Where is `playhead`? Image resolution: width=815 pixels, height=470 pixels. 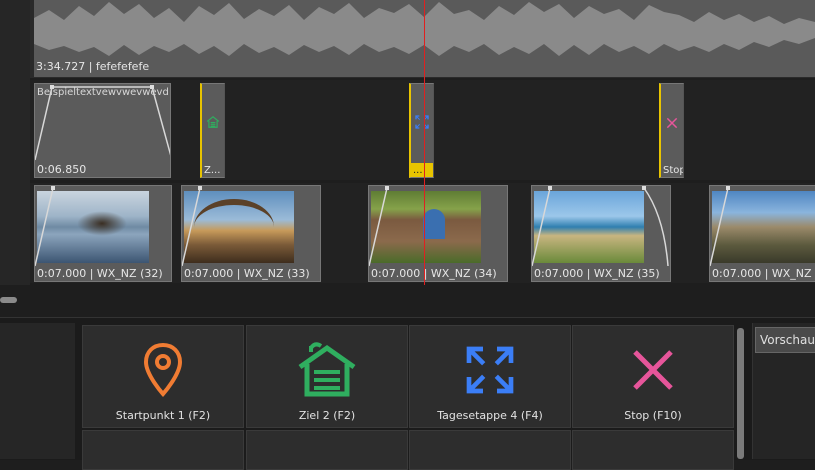
playhead is located at coordinates (424, 147).